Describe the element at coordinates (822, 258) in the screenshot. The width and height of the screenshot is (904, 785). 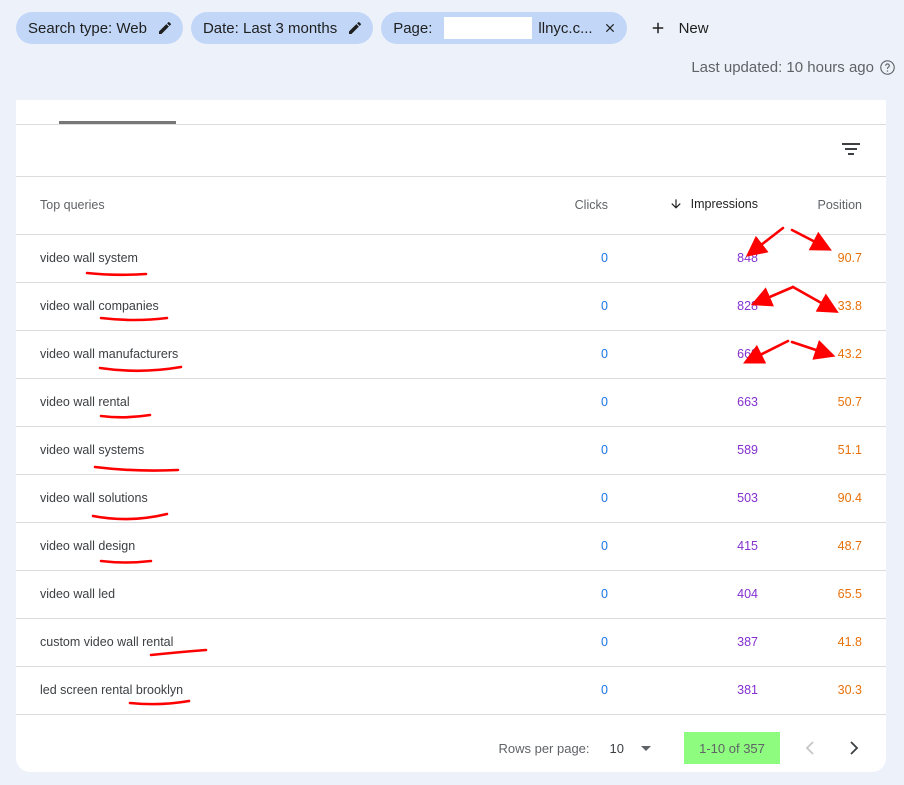
I see `position-cell: 90.7` at that location.